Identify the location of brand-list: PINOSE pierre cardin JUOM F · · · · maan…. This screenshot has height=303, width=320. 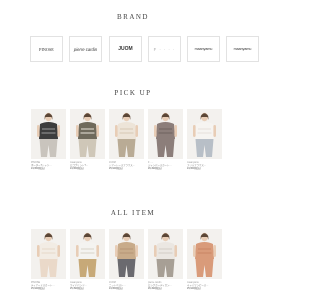
(145, 49).